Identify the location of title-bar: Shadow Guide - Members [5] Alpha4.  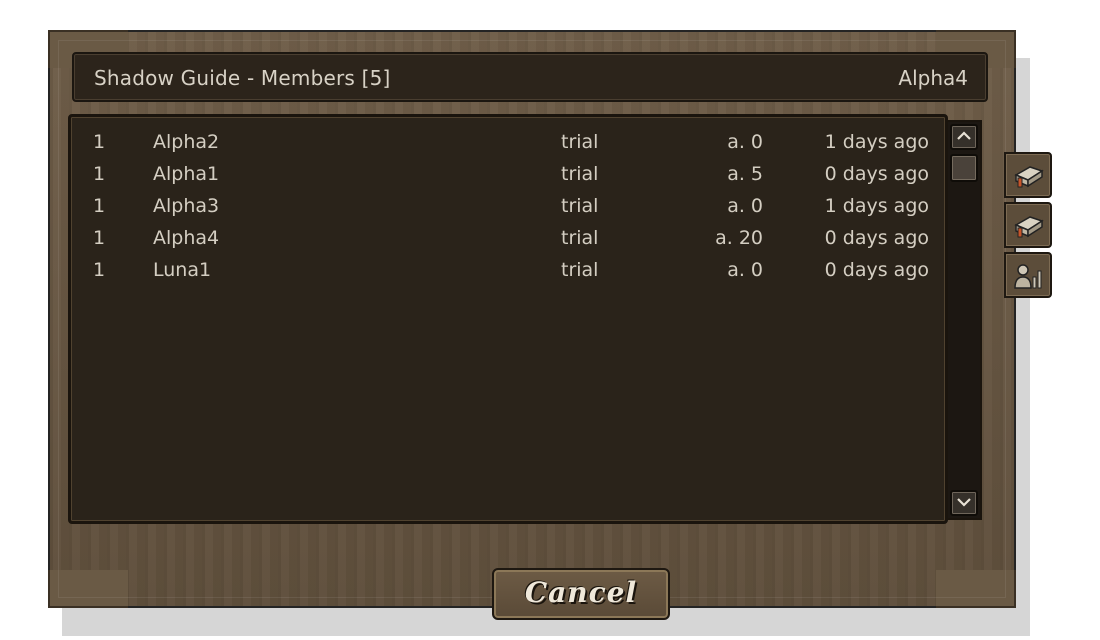
(530, 77).